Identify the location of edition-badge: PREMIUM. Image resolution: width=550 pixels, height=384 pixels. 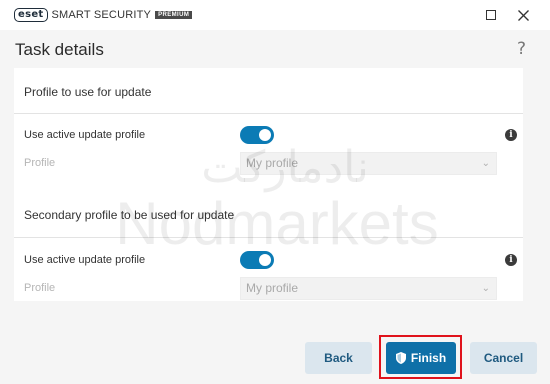
(174, 15).